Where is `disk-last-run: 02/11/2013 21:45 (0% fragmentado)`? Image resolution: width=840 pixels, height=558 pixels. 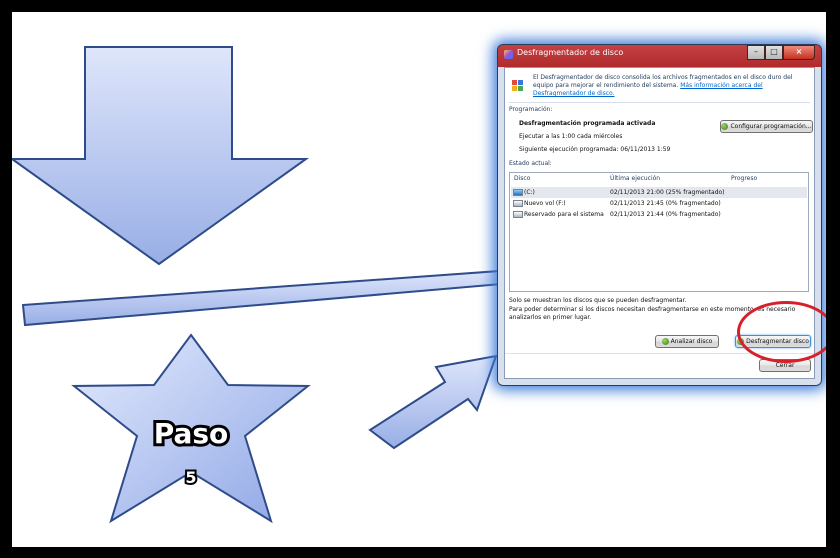 disk-last-run: 02/11/2013 21:45 (0% fragmentado) is located at coordinates (665, 203).